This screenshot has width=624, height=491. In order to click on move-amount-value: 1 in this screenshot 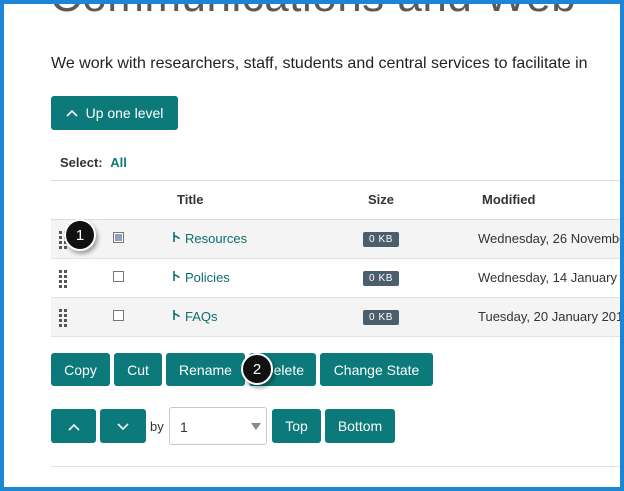, I will do `click(184, 427)`.